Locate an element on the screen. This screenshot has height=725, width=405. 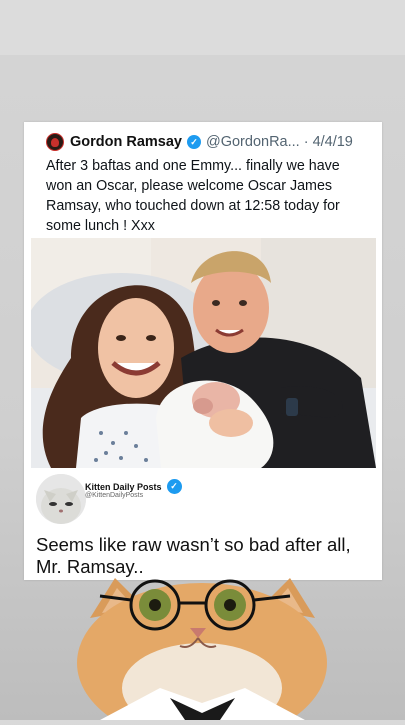
reply-author-handle: @KittenDailyPosts is located at coordinates (114, 495).